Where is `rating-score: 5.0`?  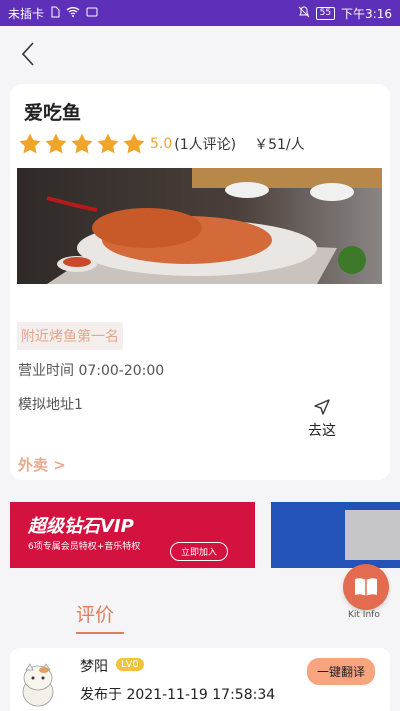 rating-score: 5.0 is located at coordinates (161, 144).